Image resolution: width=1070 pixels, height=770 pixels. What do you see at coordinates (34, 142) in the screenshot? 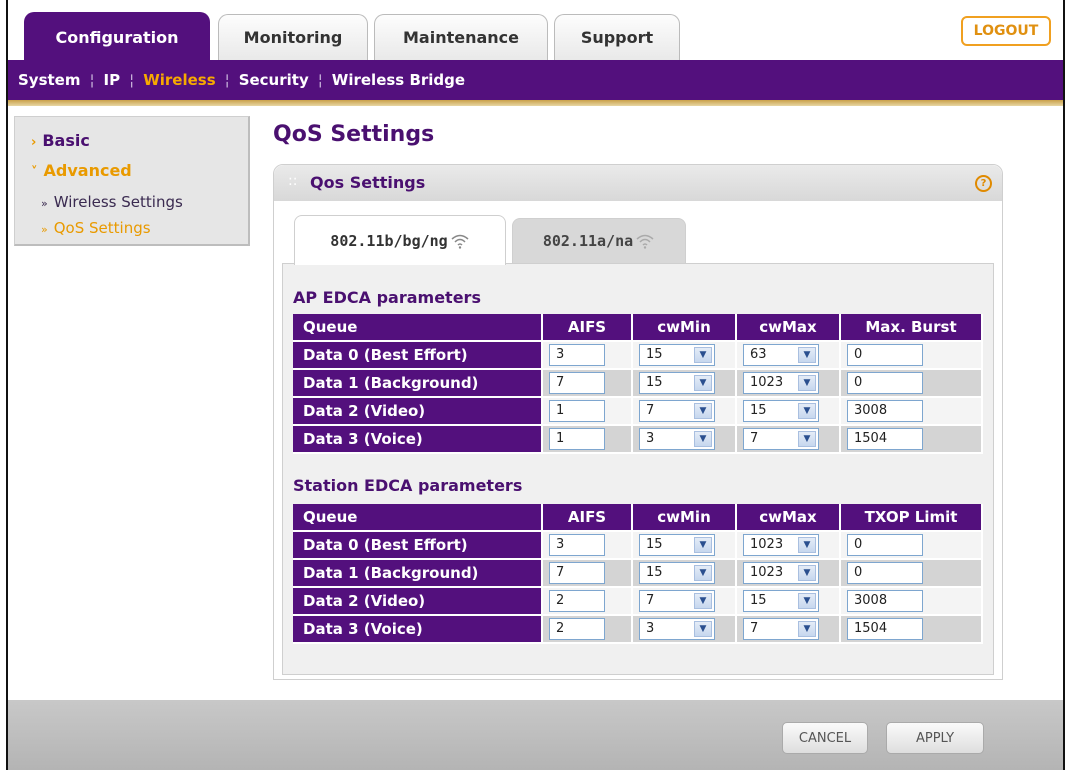
I see `chevron-right-icon: ›` at bounding box center [34, 142].